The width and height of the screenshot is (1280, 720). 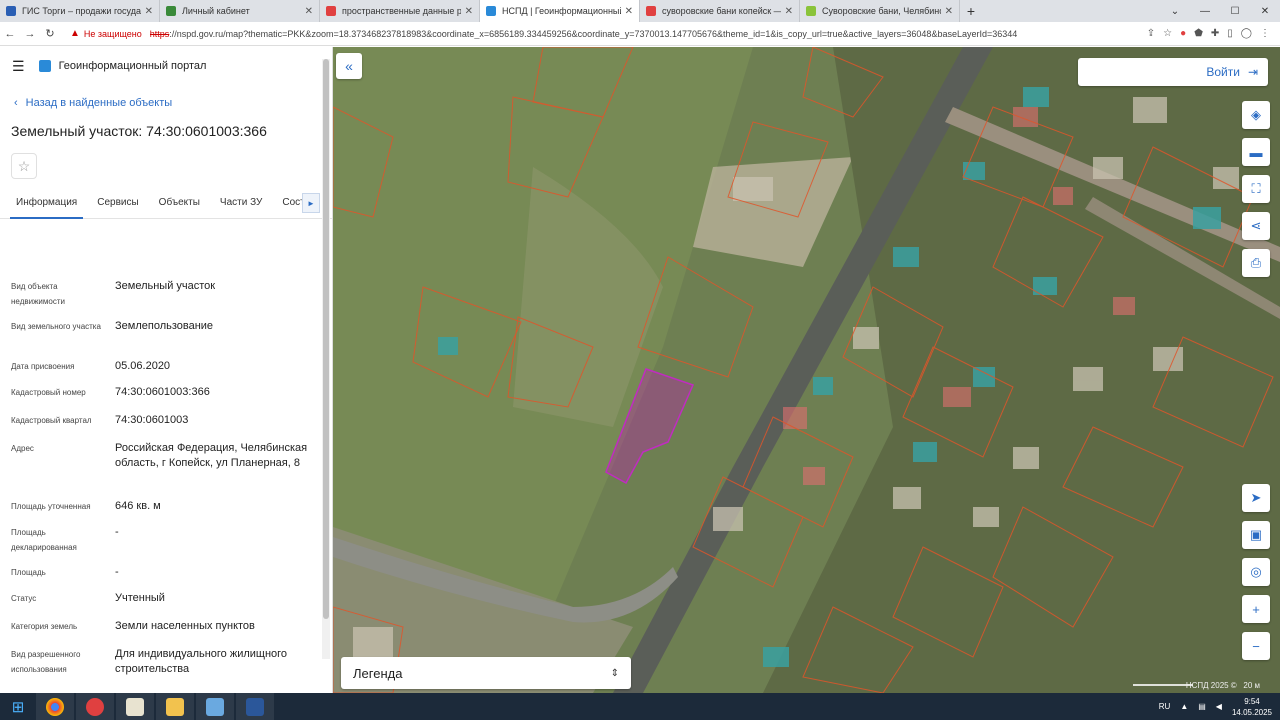 I want to click on property-value: 74:30:0601003:366, so click(x=162, y=392).